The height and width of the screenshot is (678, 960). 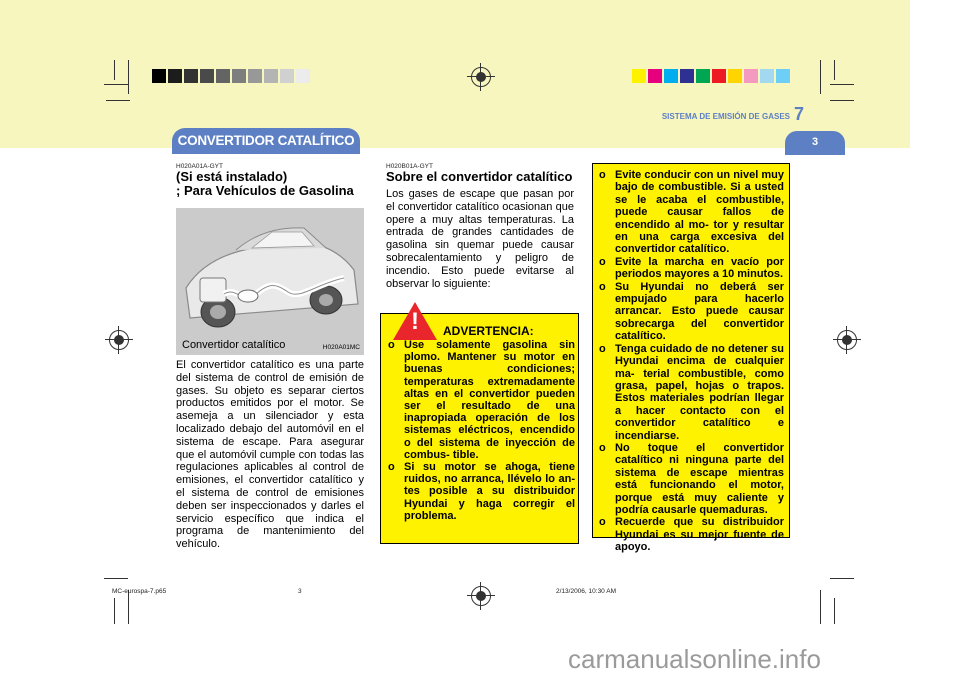 What do you see at coordinates (300, 591) in the screenshot?
I see `footer-page: 3` at bounding box center [300, 591].